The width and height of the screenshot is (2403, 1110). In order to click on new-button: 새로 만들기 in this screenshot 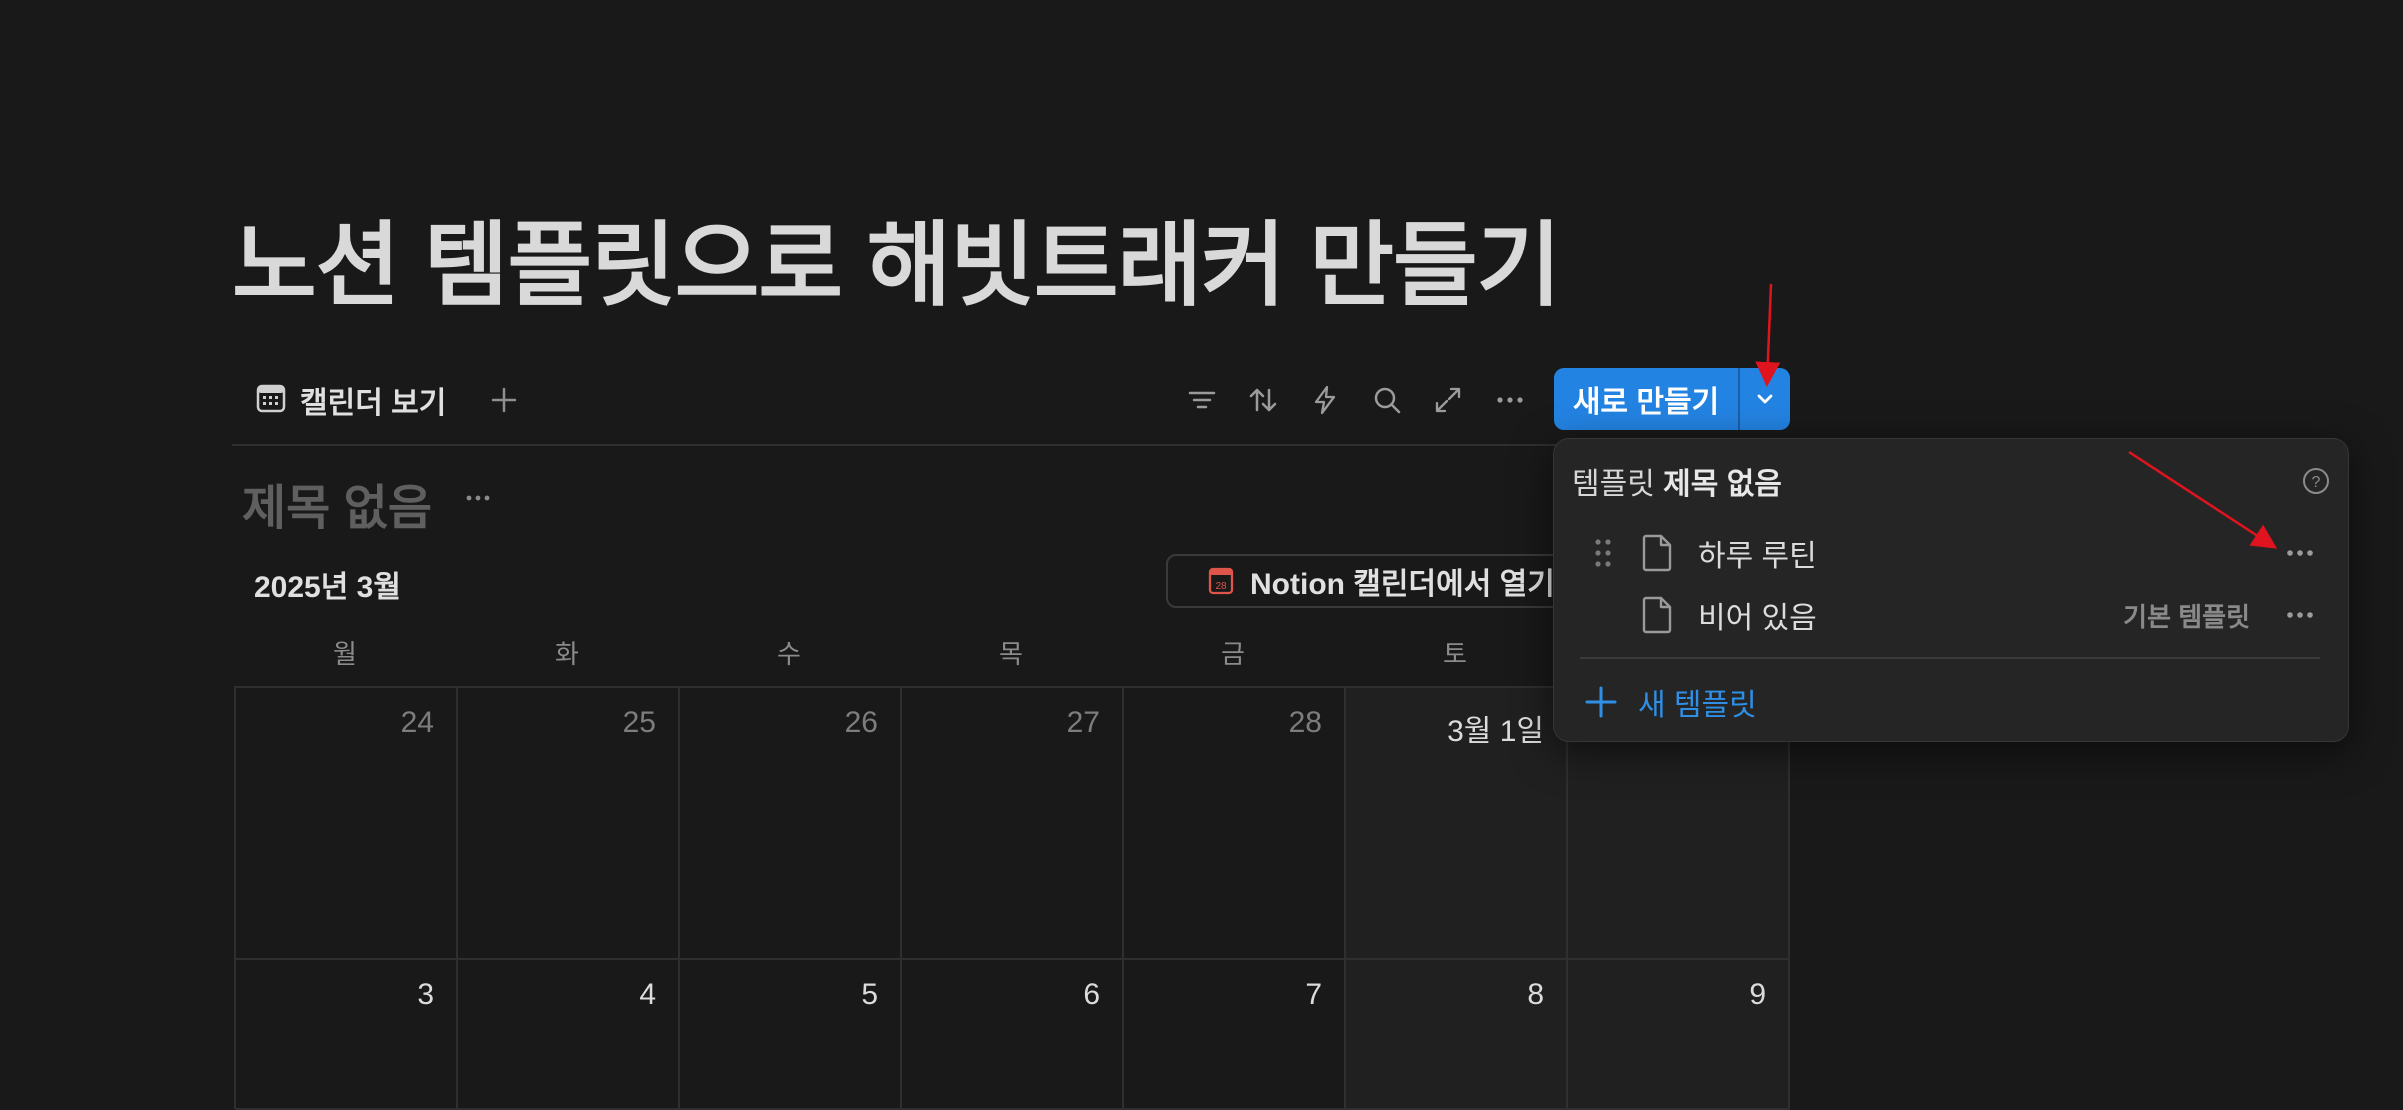, I will do `click(1646, 399)`.